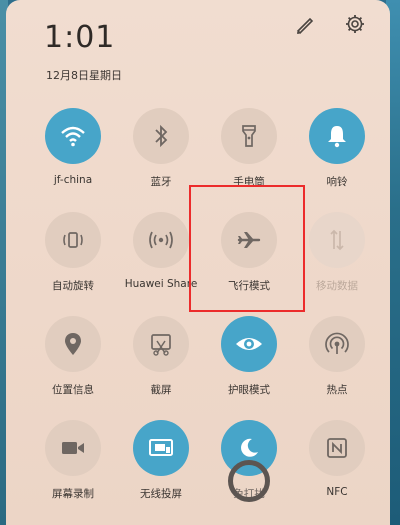  Describe the element at coordinates (80, 37) in the screenshot. I see `clock-time: 1:01` at that location.